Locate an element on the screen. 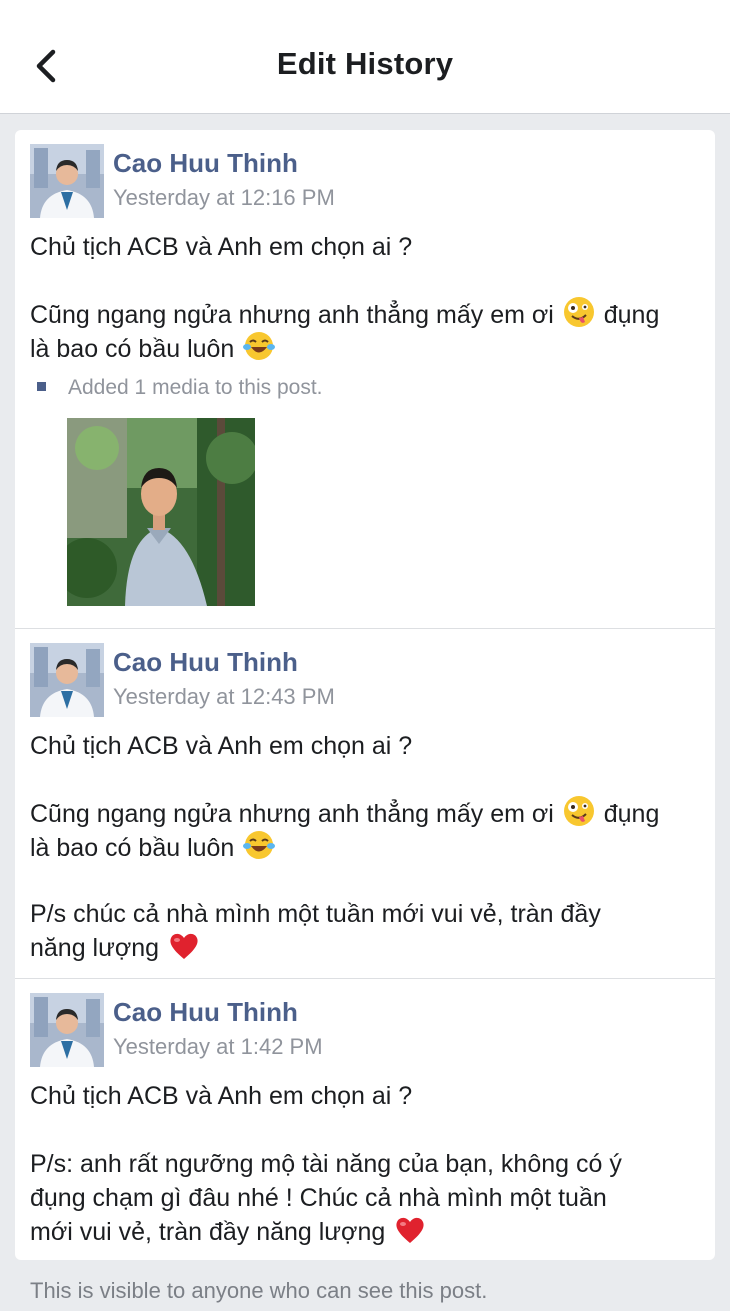 This screenshot has height=1311, width=730. timestamp: Yesterday at 1:42 PM is located at coordinates (218, 1047).